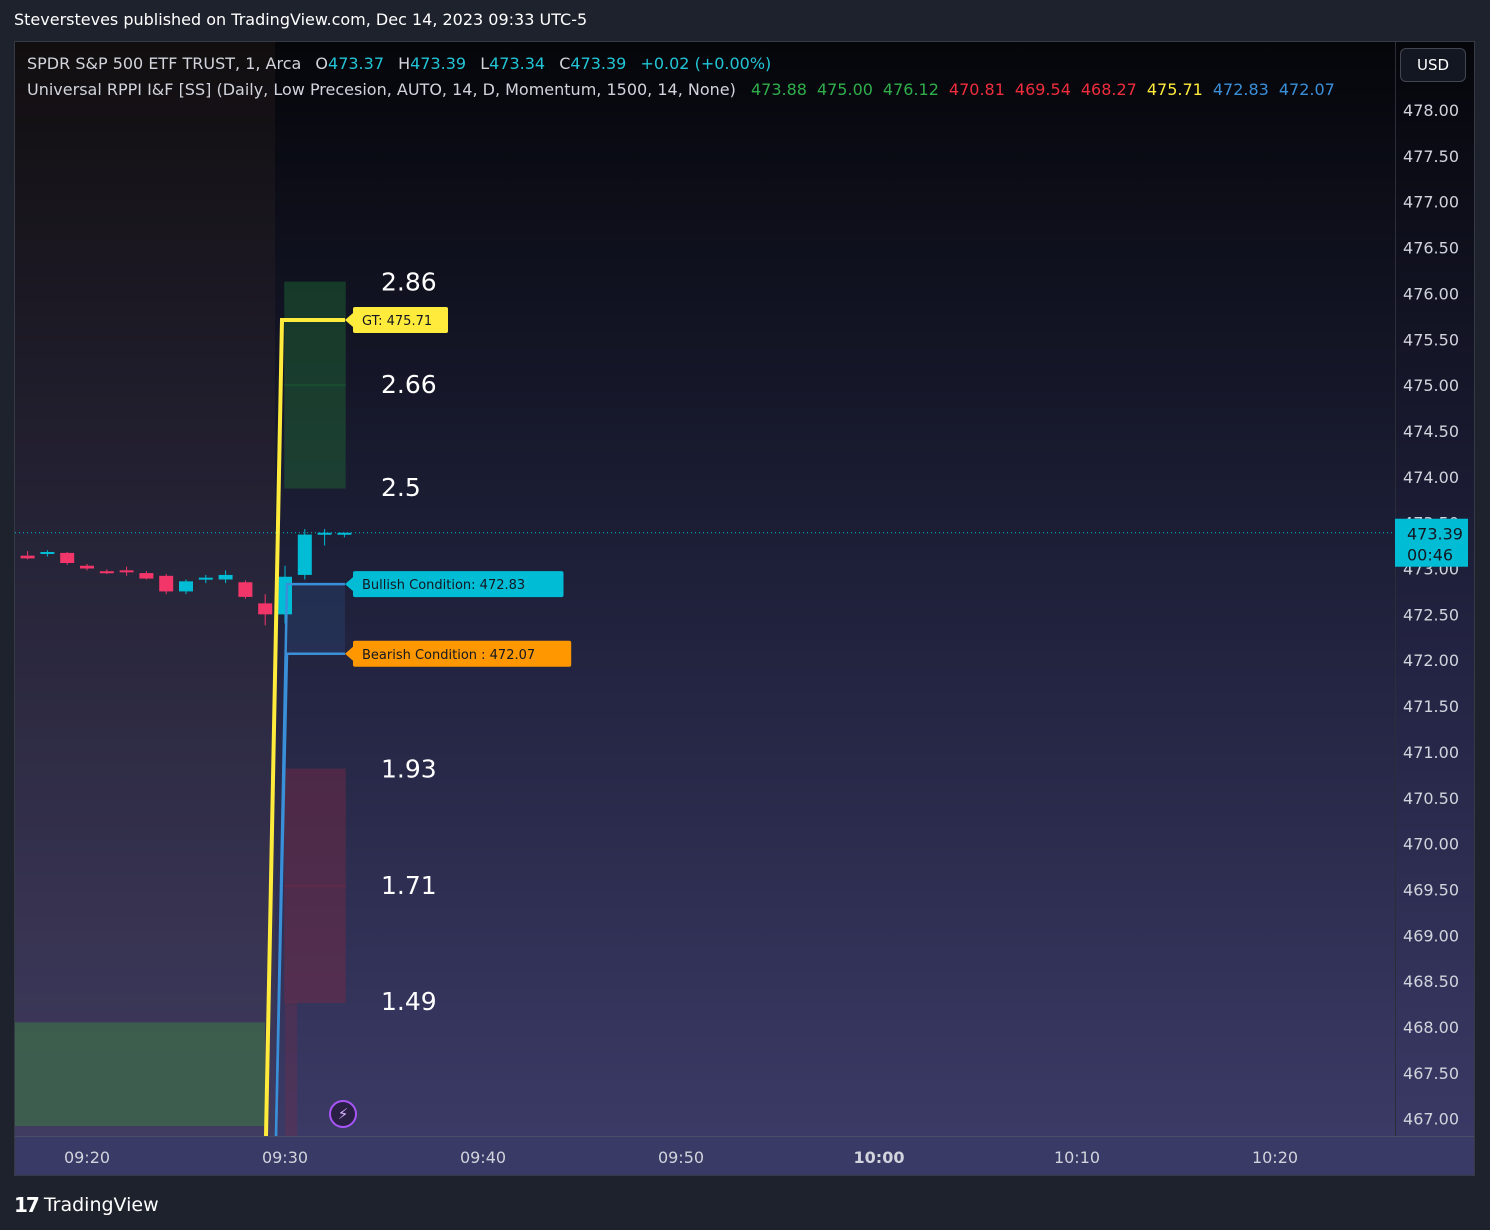  What do you see at coordinates (1077, 1157) in the screenshot?
I see `time-tick-5: 10:10` at bounding box center [1077, 1157].